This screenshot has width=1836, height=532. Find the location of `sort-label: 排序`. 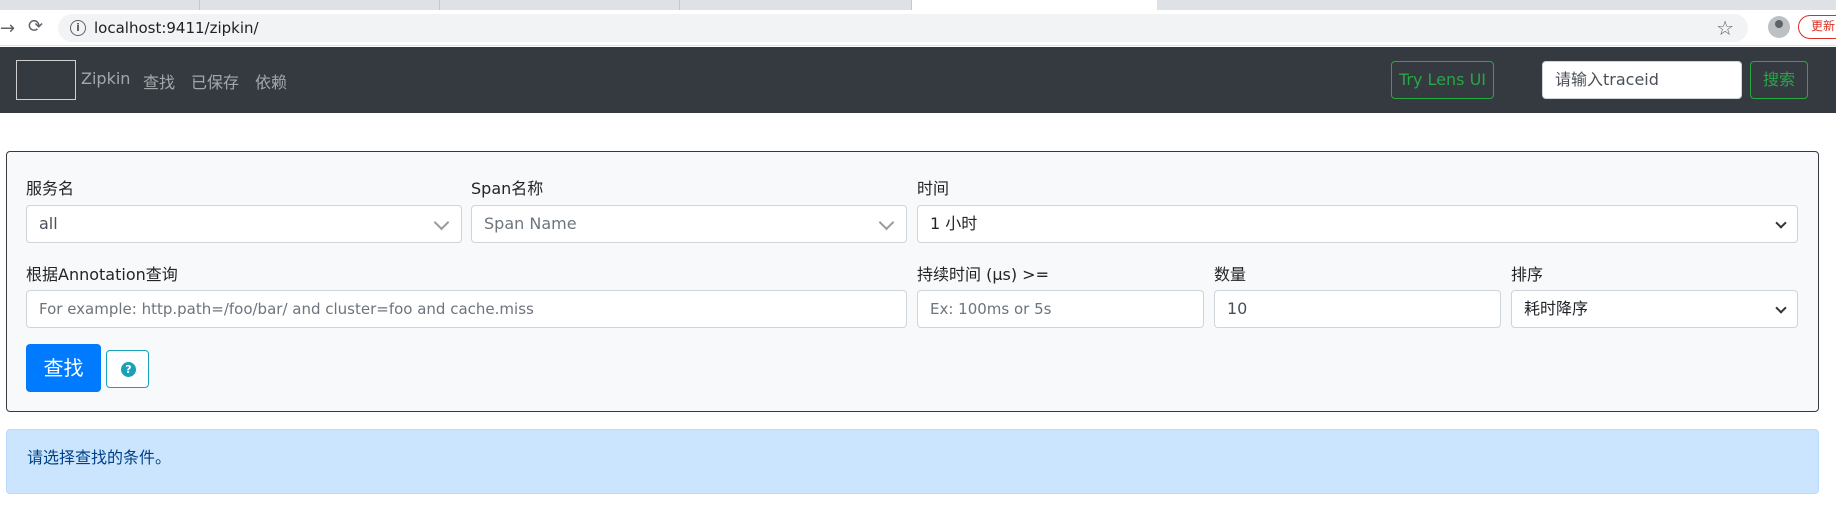

sort-label: 排序 is located at coordinates (1527, 274).